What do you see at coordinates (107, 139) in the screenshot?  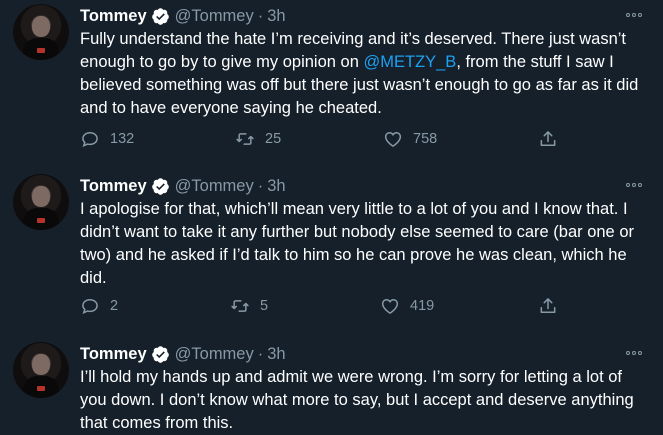 I see `reply-button: 132` at bounding box center [107, 139].